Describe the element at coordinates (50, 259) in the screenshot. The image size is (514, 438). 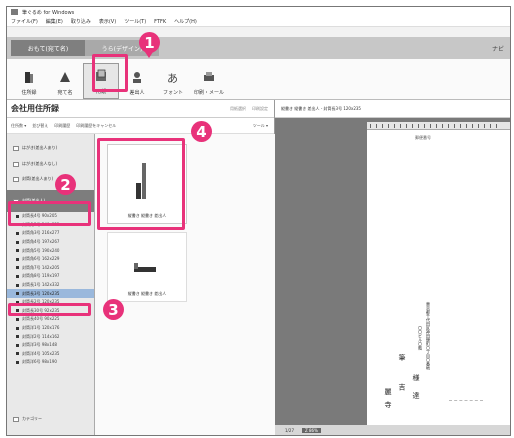
I see `envelope-size-item: 封筒角6号 162x229` at that location.